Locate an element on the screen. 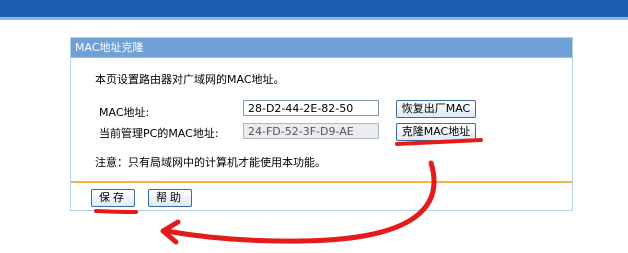  footer-separator is located at coordinates (321, 182).